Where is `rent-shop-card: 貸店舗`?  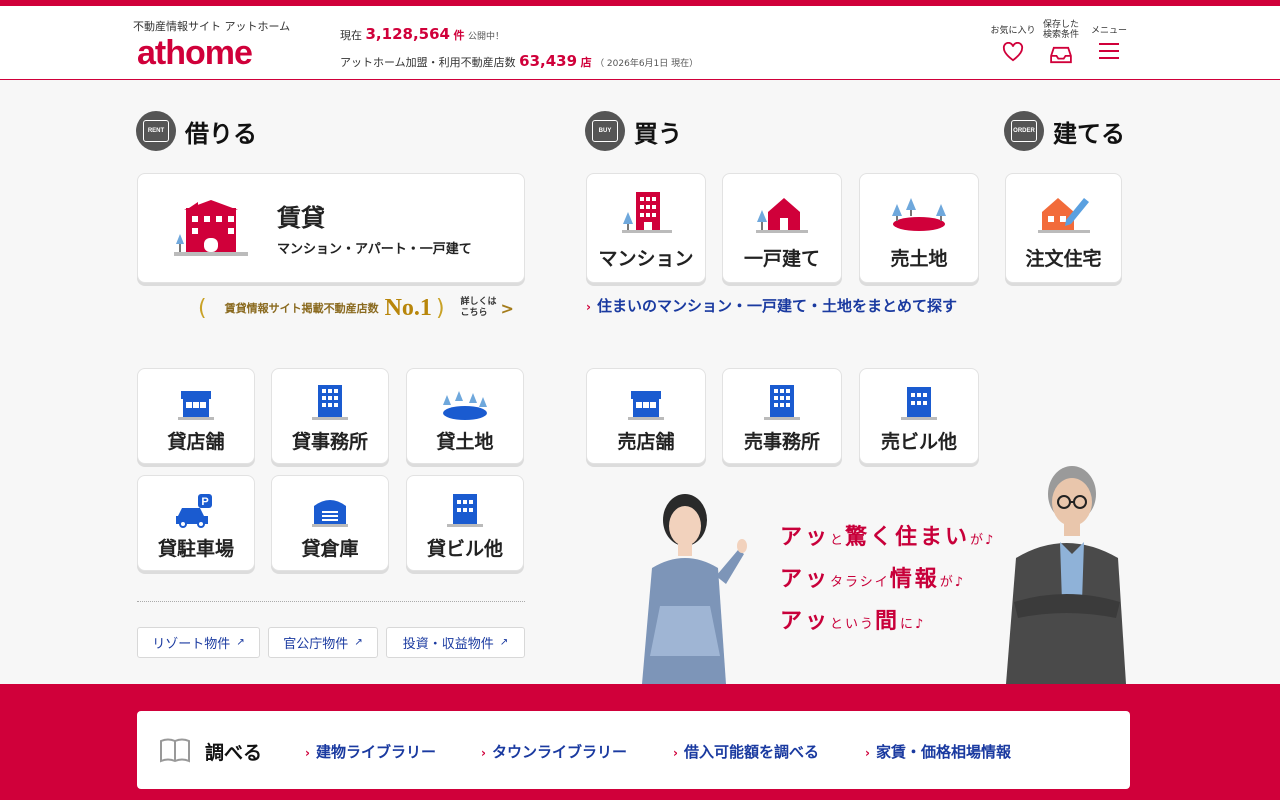
rent-shop-card: 貸店舗 is located at coordinates (196, 416).